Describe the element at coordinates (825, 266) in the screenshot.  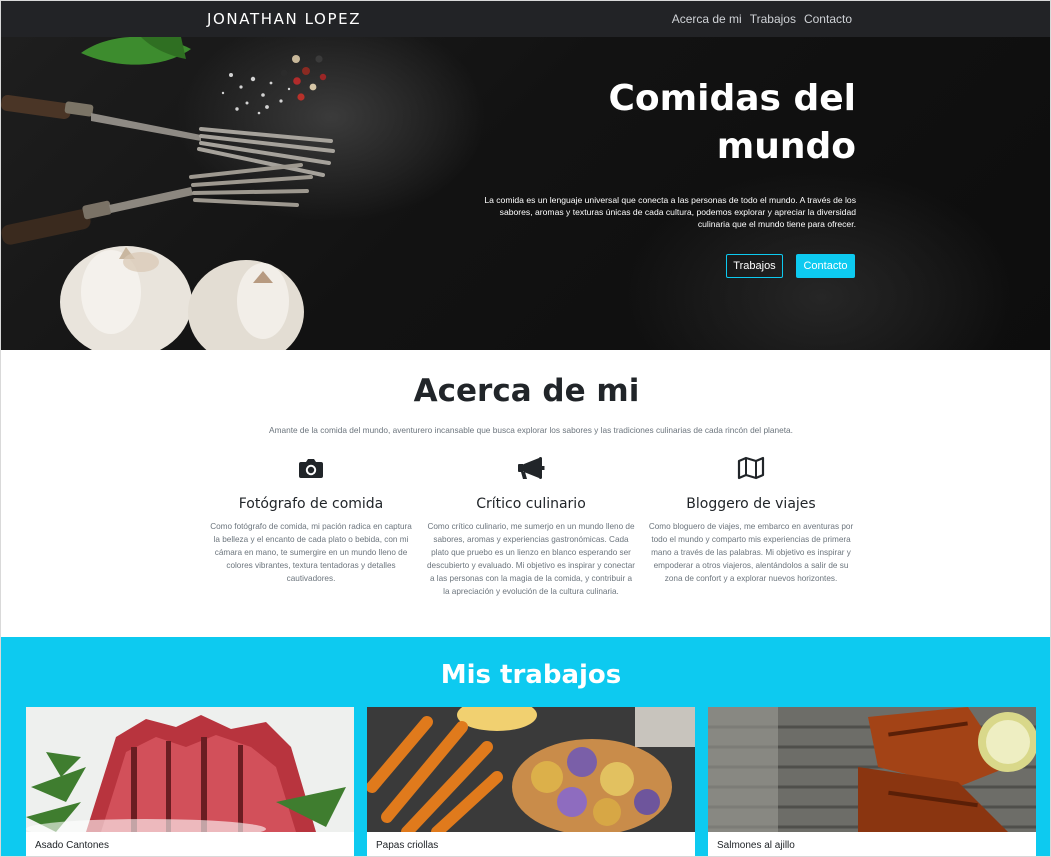
I see `contact-button: Contacto` at that location.